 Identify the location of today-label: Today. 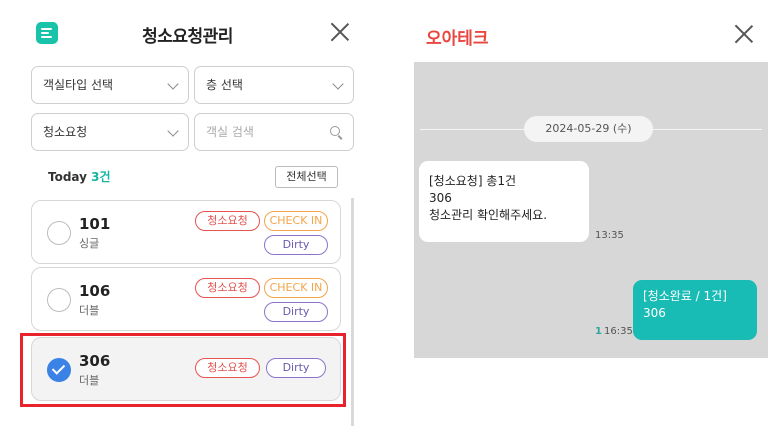
(67, 177).